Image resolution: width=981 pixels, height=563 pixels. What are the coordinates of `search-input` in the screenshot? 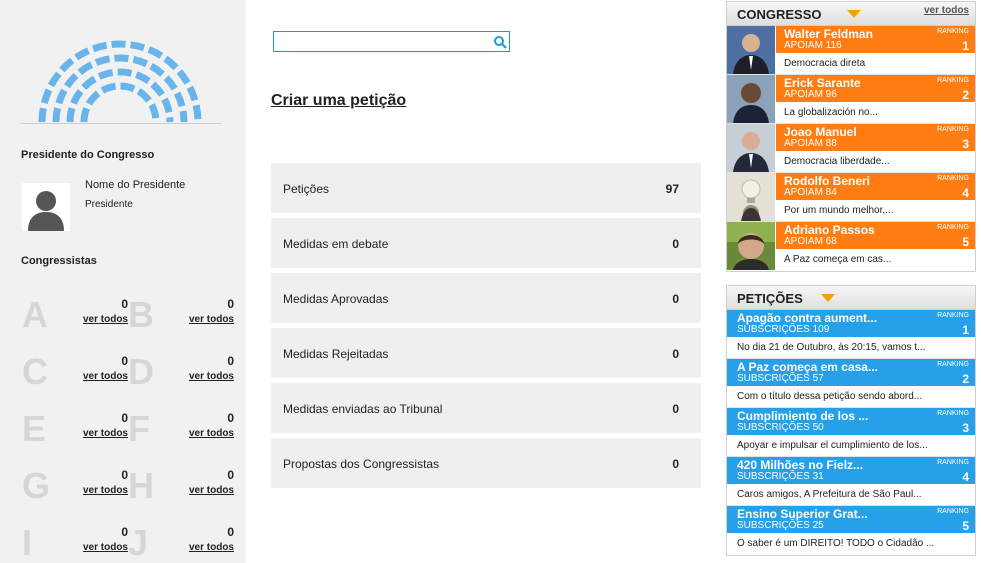 It's located at (381, 41).